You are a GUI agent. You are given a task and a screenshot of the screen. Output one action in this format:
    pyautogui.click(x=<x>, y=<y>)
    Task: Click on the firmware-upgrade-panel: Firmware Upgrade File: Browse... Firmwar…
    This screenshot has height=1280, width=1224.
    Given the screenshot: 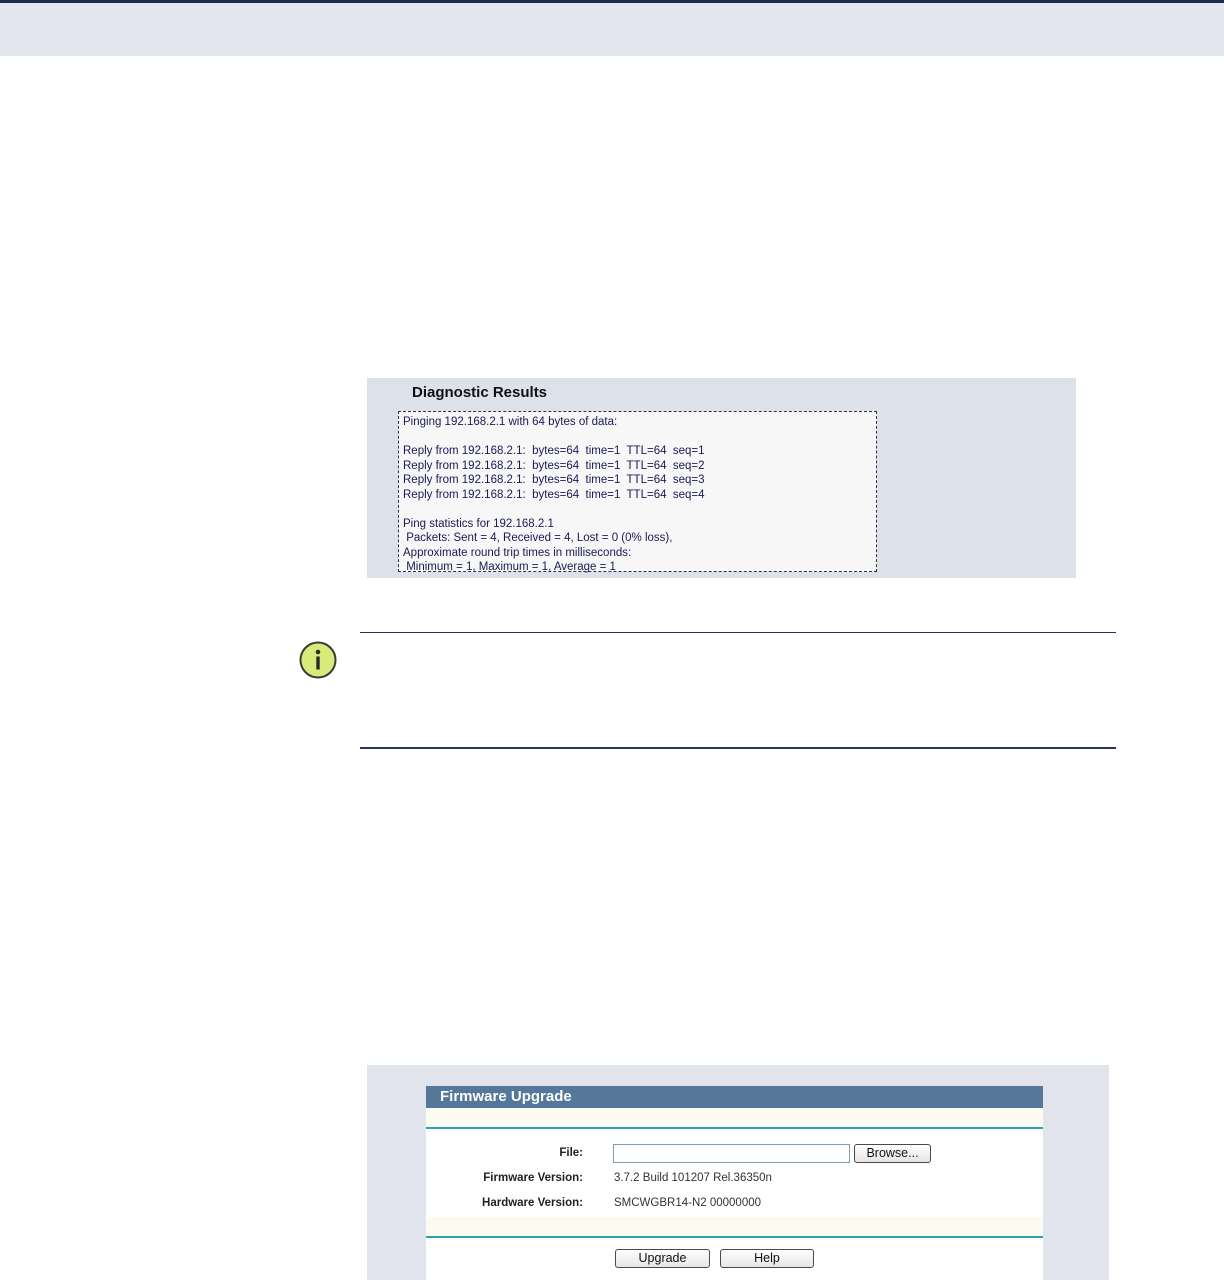 What is the action you would take?
    pyautogui.click(x=738, y=1172)
    